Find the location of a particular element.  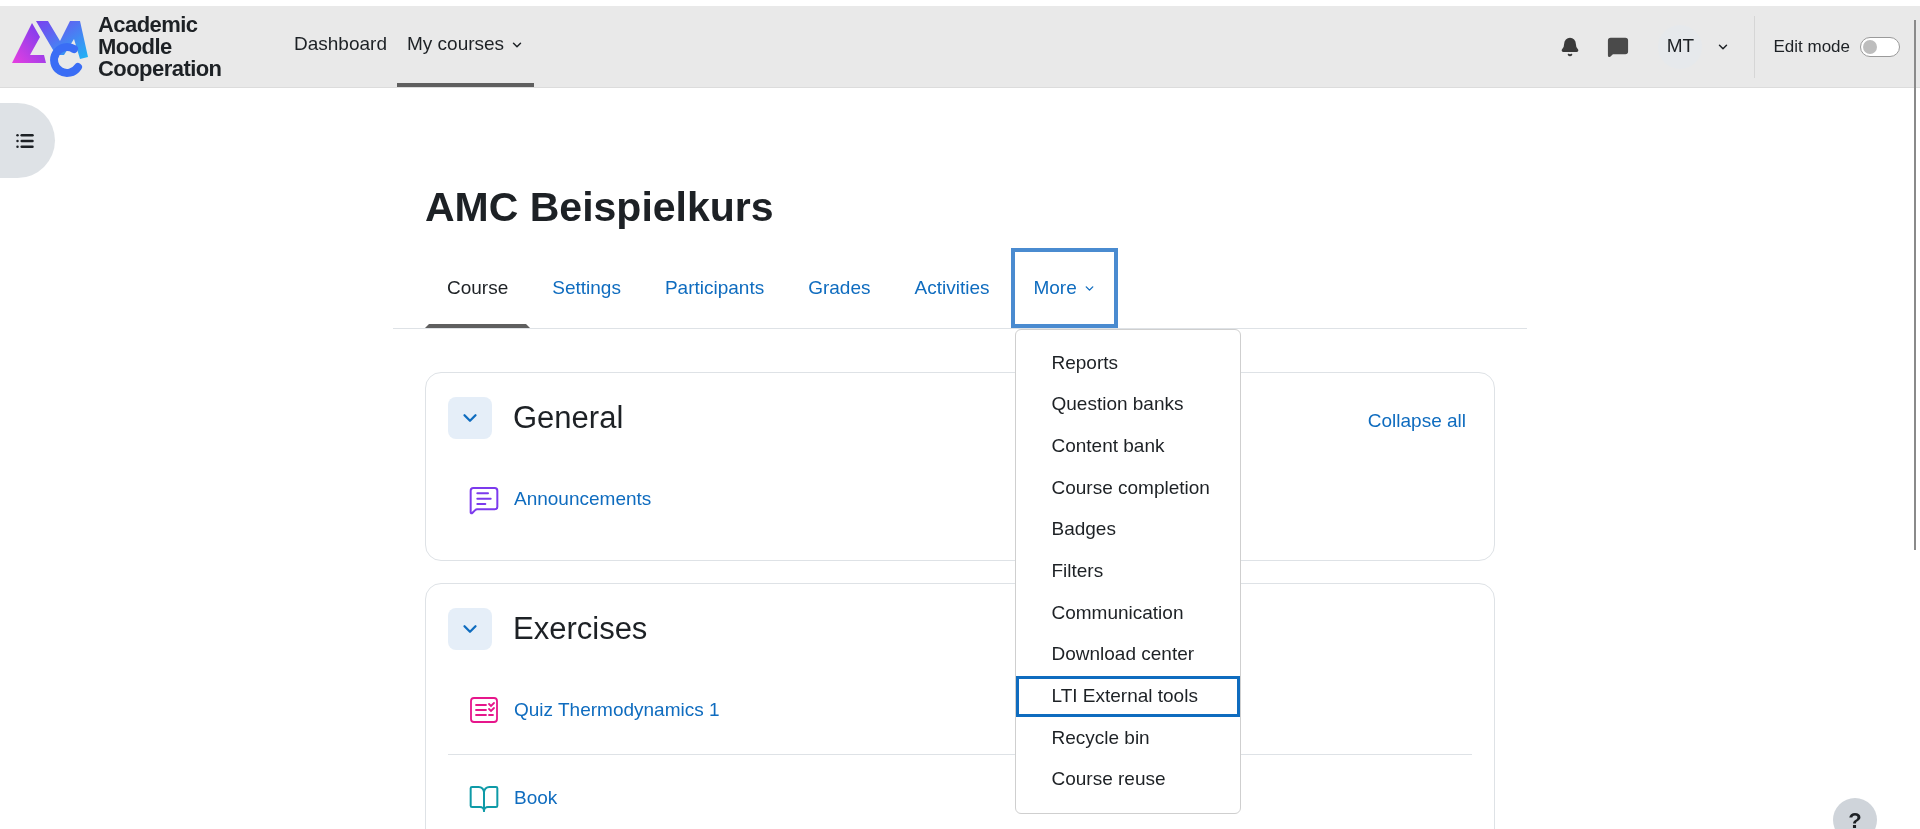

course-title: AMC Beispielkurs is located at coordinates (599, 207).